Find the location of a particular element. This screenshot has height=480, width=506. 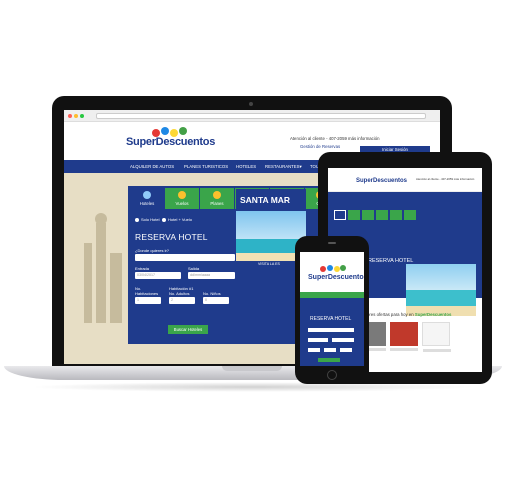

hotel-icon is located at coordinates (147, 195).